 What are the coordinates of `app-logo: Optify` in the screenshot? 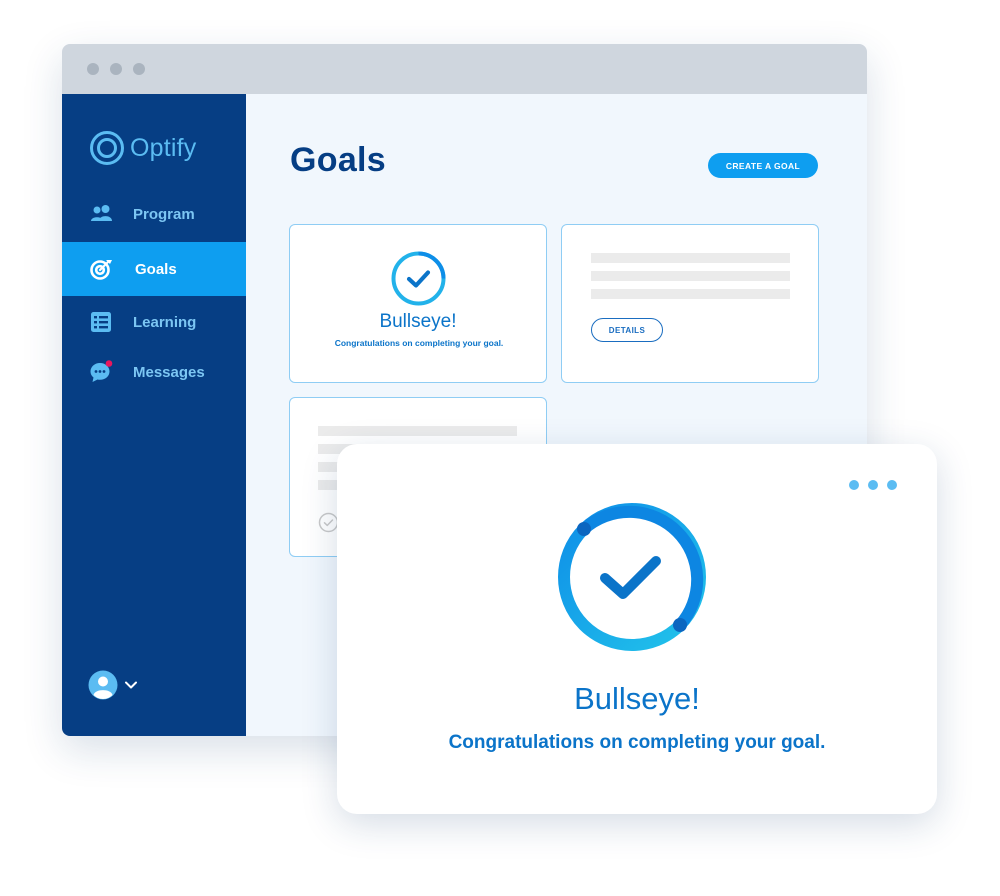 It's located at (143, 148).